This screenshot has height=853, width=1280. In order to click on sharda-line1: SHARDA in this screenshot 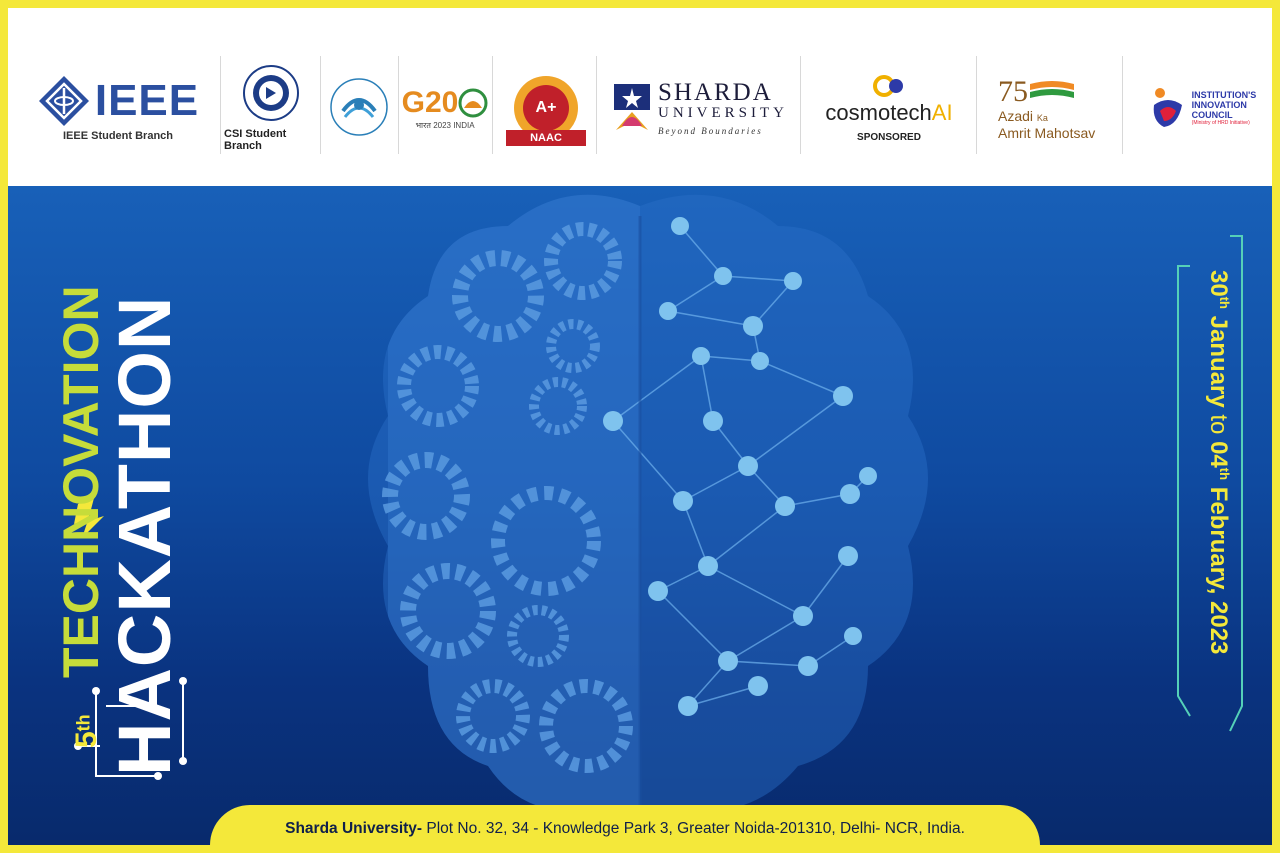, I will do `click(715, 92)`.